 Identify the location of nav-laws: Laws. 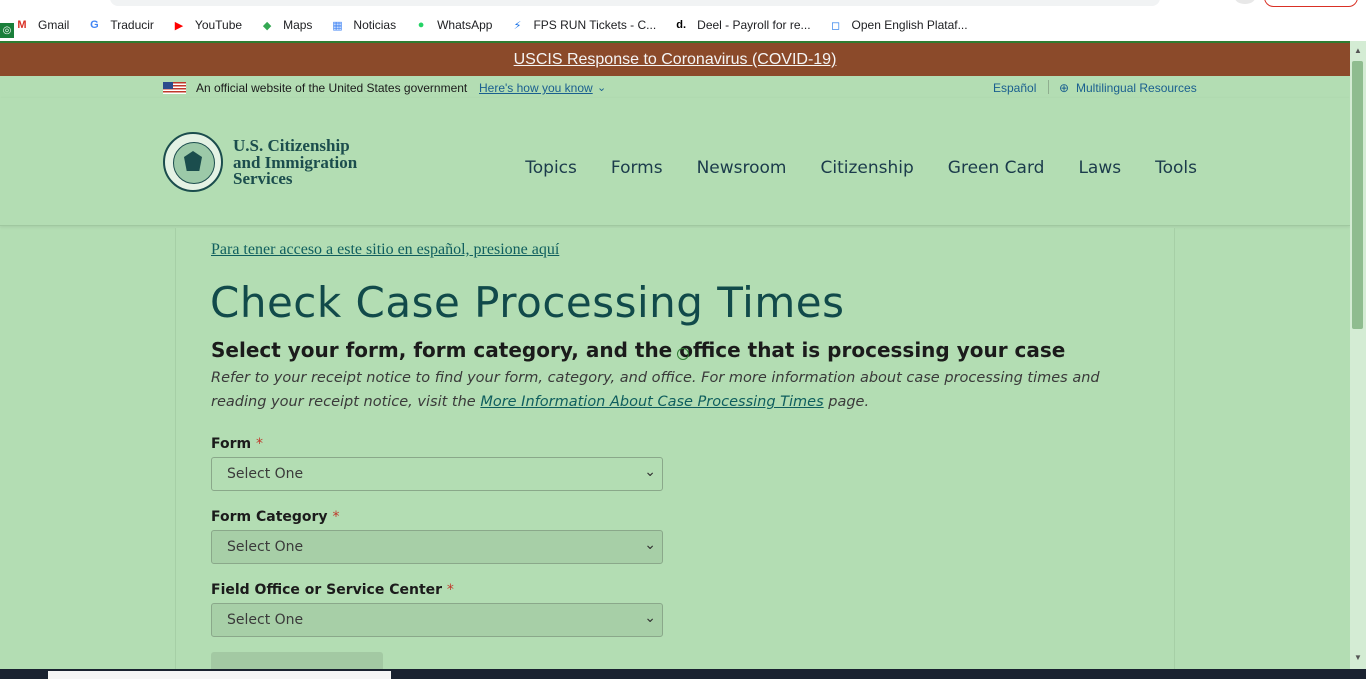
(1099, 168).